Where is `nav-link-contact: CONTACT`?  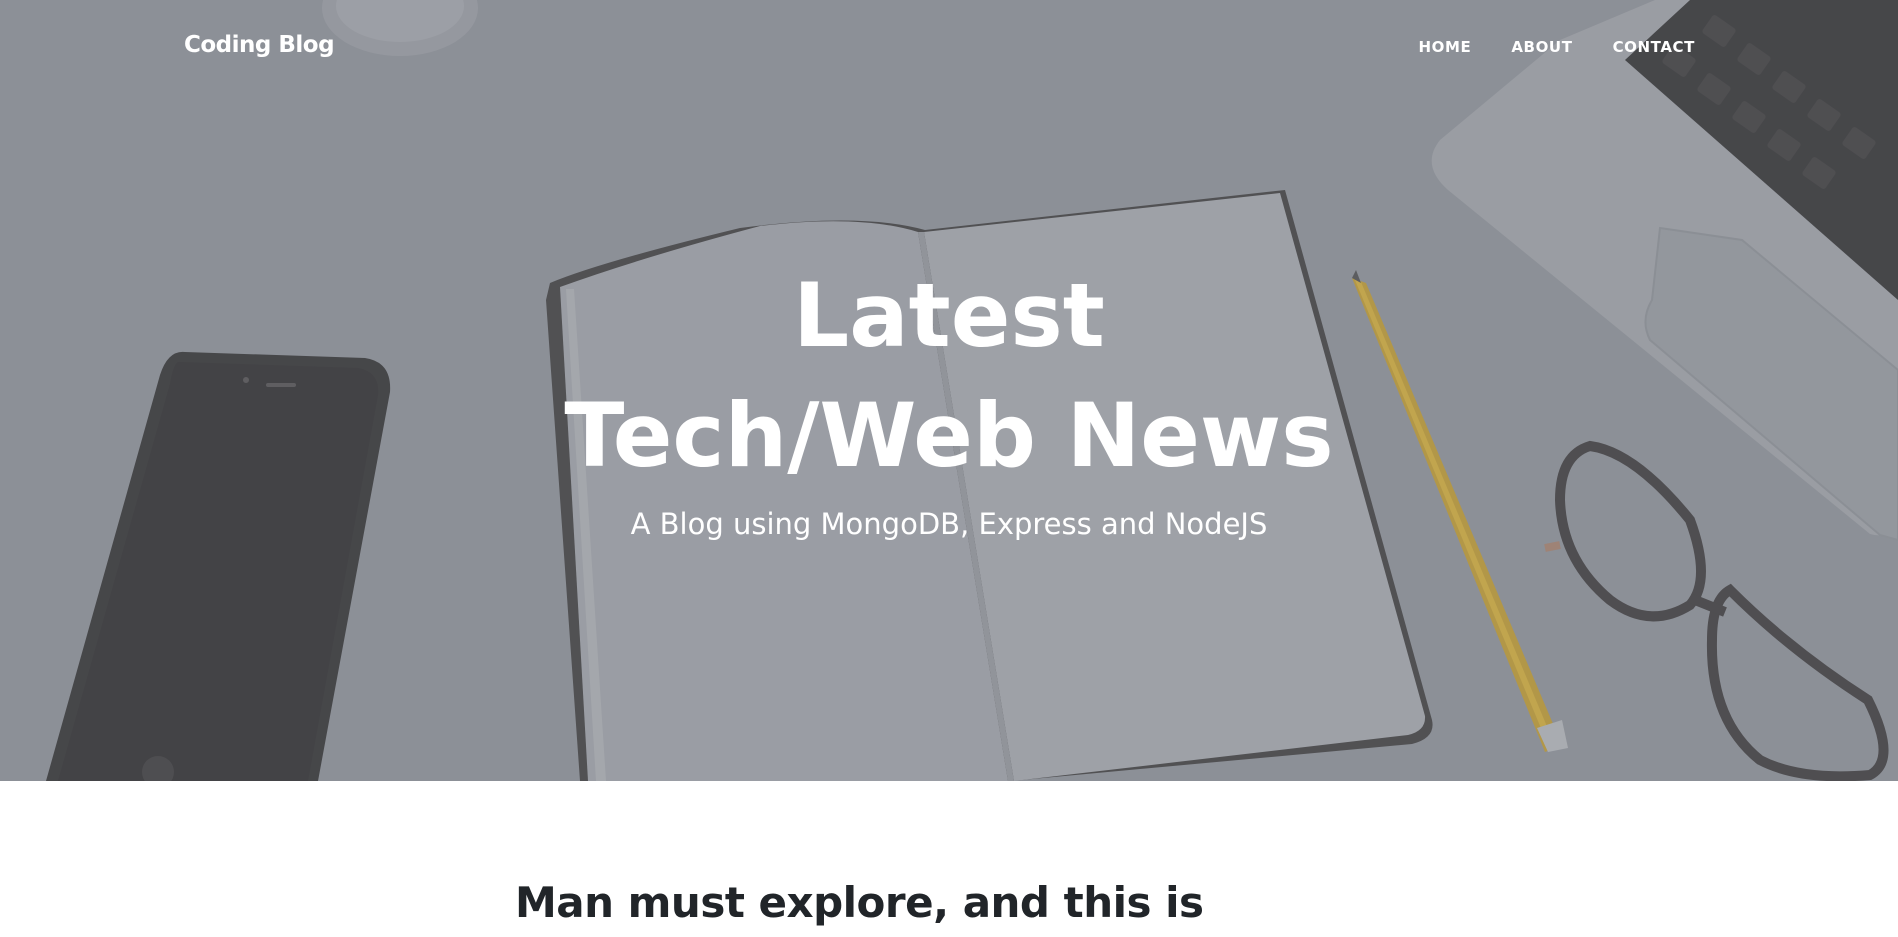 nav-link-contact: CONTACT is located at coordinates (1654, 47).